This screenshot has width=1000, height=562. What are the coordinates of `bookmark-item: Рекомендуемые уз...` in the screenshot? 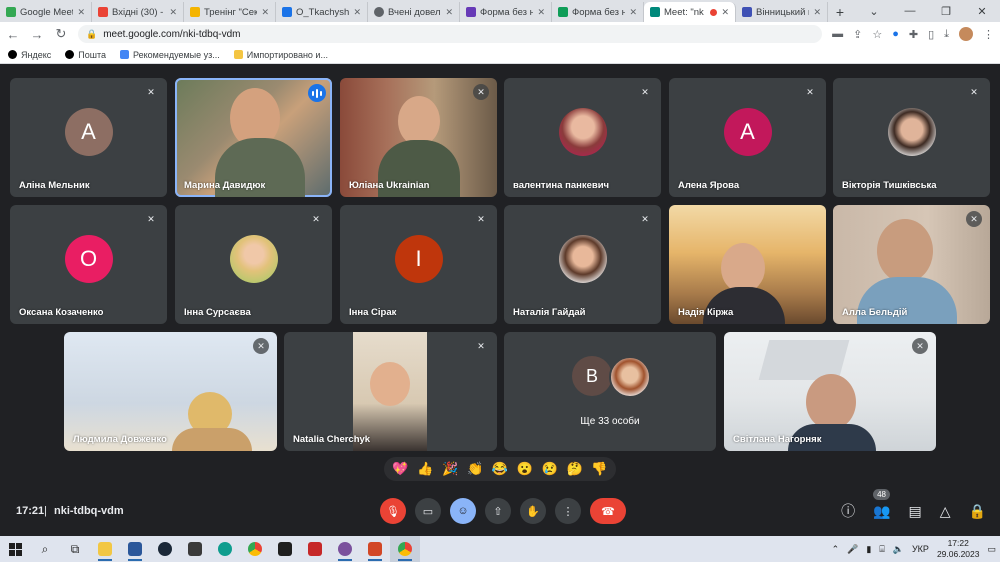 It's located at (170, 55).